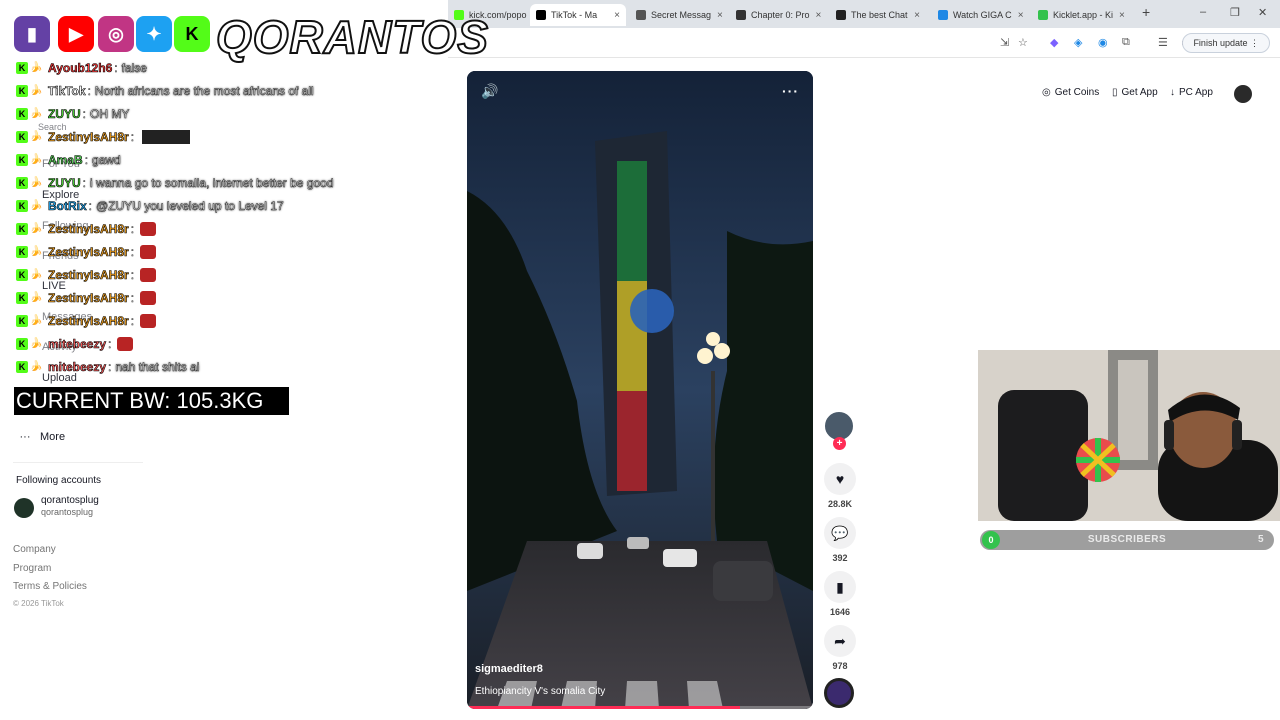 Image resolution: width=1280 pixels, height=720 pixels. I want to click on extension-icon: ◆, so click(1054, 42).